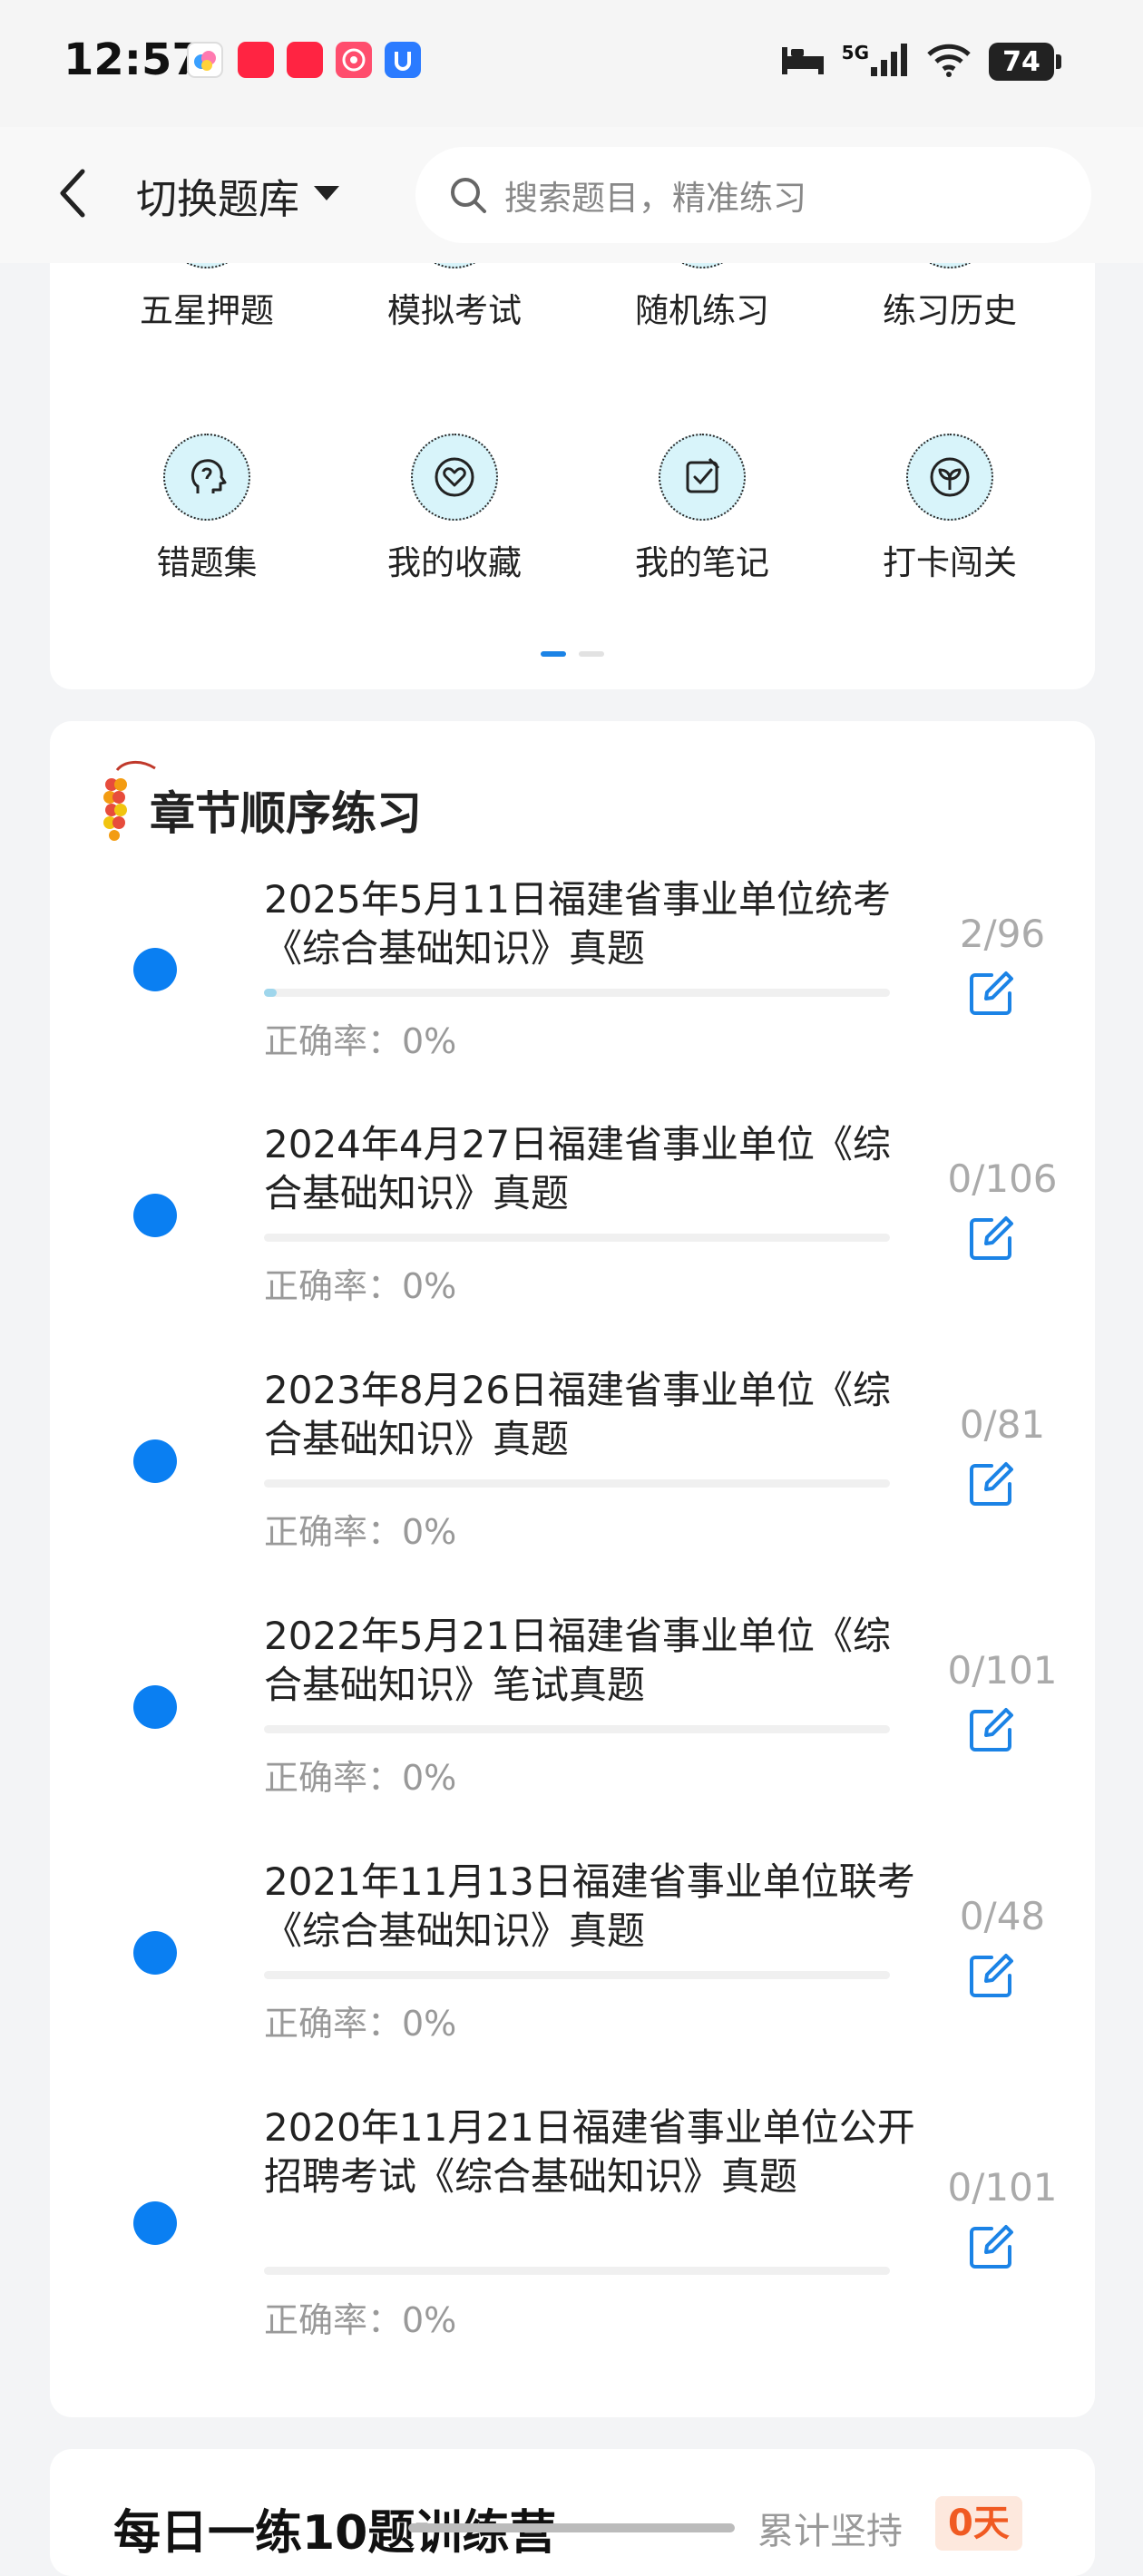 This screenshot has height=2576, width=1143. What do you see at coordinates (206, 477) in the screenshot?
I see `head-icon` at bounding box center [206, 477].